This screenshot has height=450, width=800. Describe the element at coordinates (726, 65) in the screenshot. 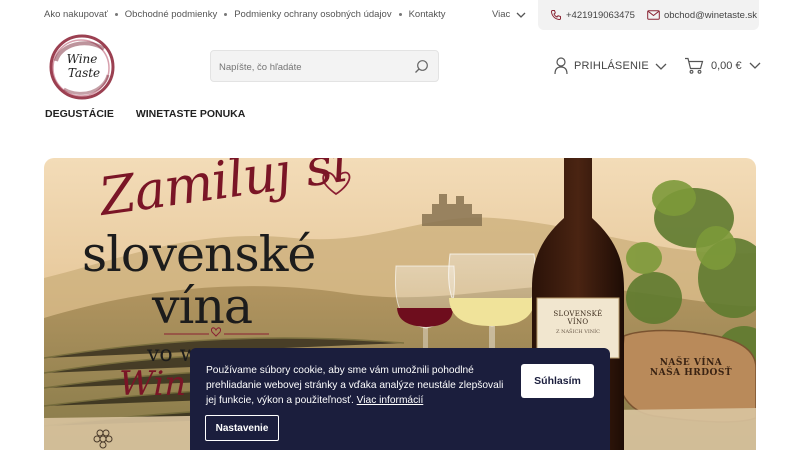

I see `cart-total: 0,00 €` at that location.